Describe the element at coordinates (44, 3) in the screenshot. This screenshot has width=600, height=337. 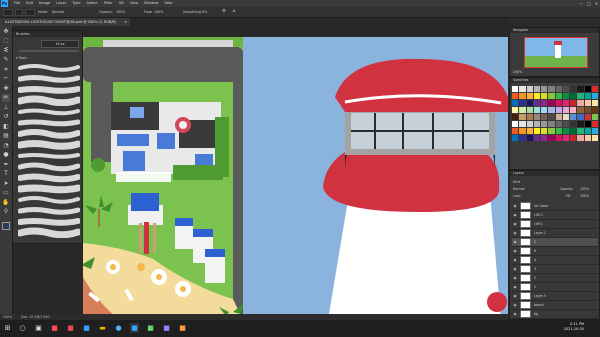
I see `menu-item-image: Image` at that location.